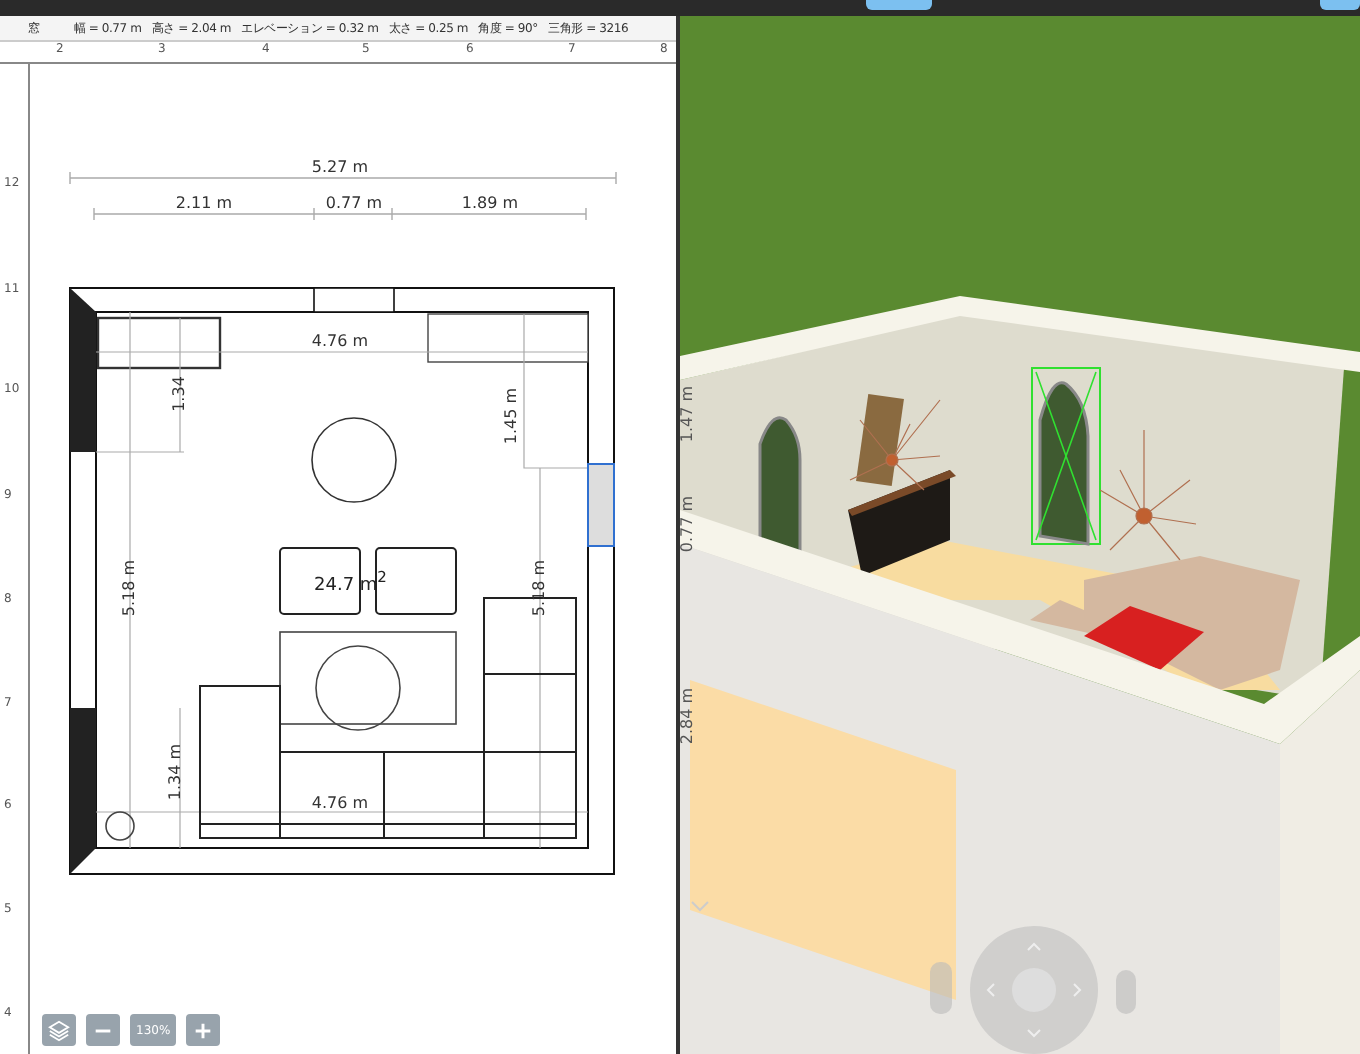  I want to click on rug, so click(1144, 638).